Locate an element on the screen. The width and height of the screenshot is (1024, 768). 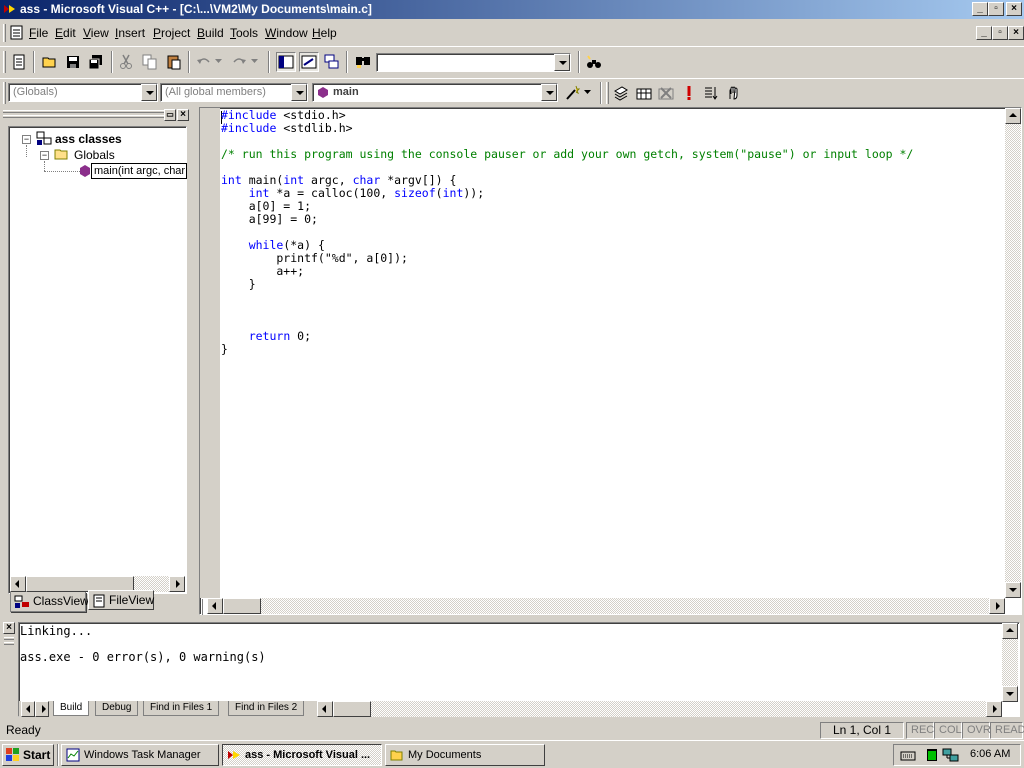
find-in-files-icon is located at coordinates (363, 62).